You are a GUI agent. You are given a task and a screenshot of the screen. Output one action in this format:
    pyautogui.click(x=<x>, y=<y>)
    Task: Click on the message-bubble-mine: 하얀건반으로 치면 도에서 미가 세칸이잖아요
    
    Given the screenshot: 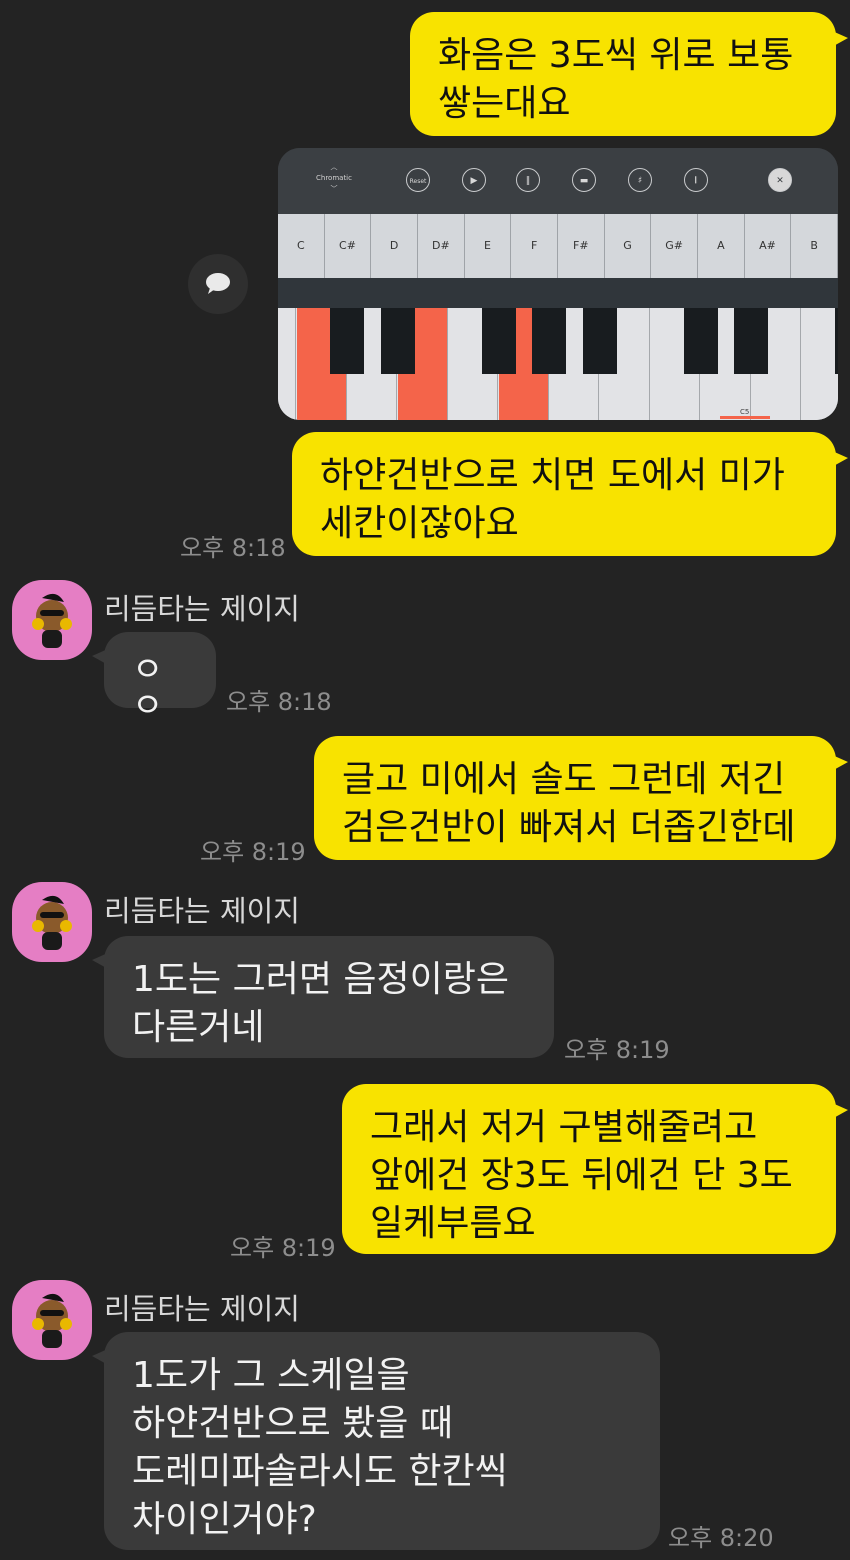 What is the action you would take?
    pyautogui.click(x=570, y=494)
    